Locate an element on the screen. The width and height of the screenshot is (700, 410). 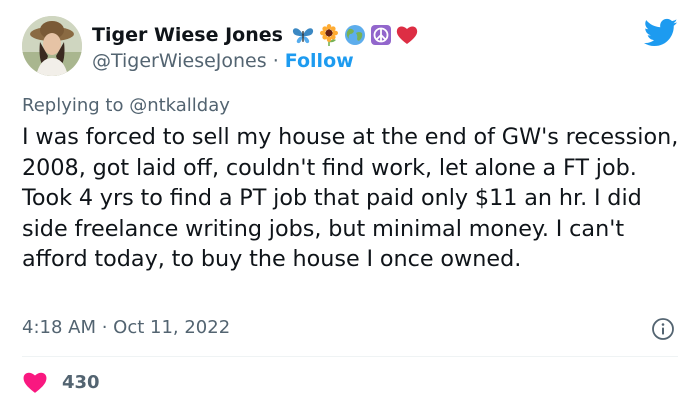
replying-to-prefix: Replying to is located at coordinates (76, 105).